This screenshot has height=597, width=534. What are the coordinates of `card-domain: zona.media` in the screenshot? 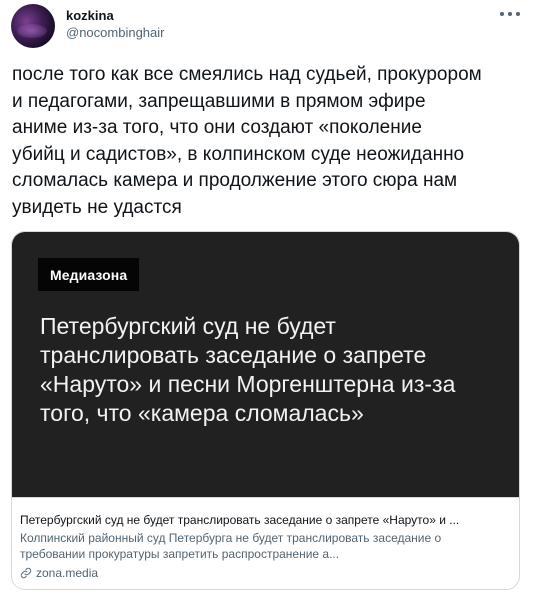 It's located at (59, 573).